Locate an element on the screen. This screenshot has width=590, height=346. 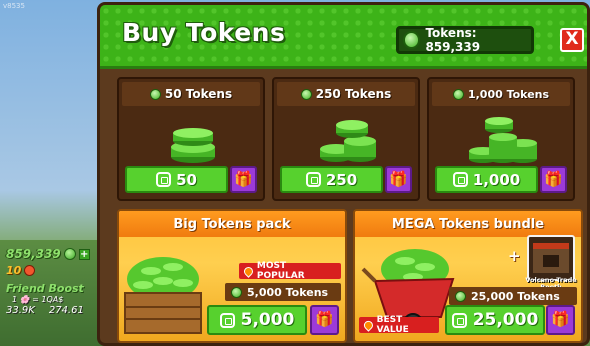
token-card-1000: 1,000 Tokens 1,000 🎁 is located at coordinates (501, 139).